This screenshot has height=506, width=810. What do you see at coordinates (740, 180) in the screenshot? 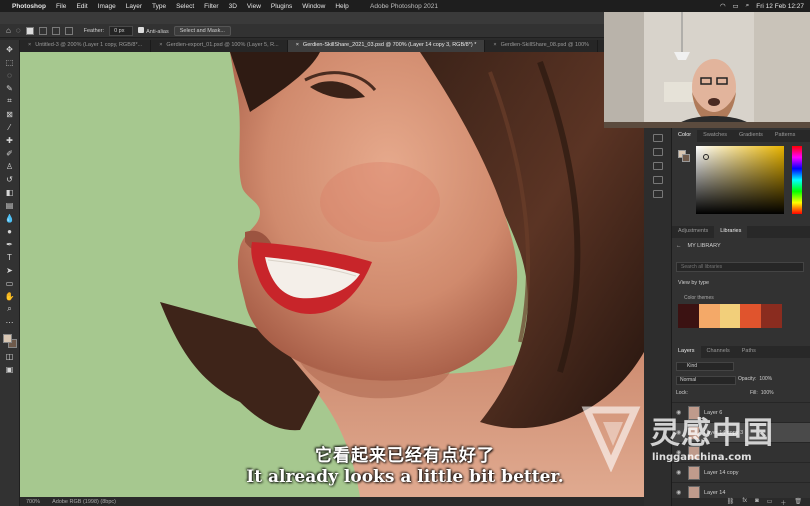
I see `color-picker-field` at bounding box center [740, 180].